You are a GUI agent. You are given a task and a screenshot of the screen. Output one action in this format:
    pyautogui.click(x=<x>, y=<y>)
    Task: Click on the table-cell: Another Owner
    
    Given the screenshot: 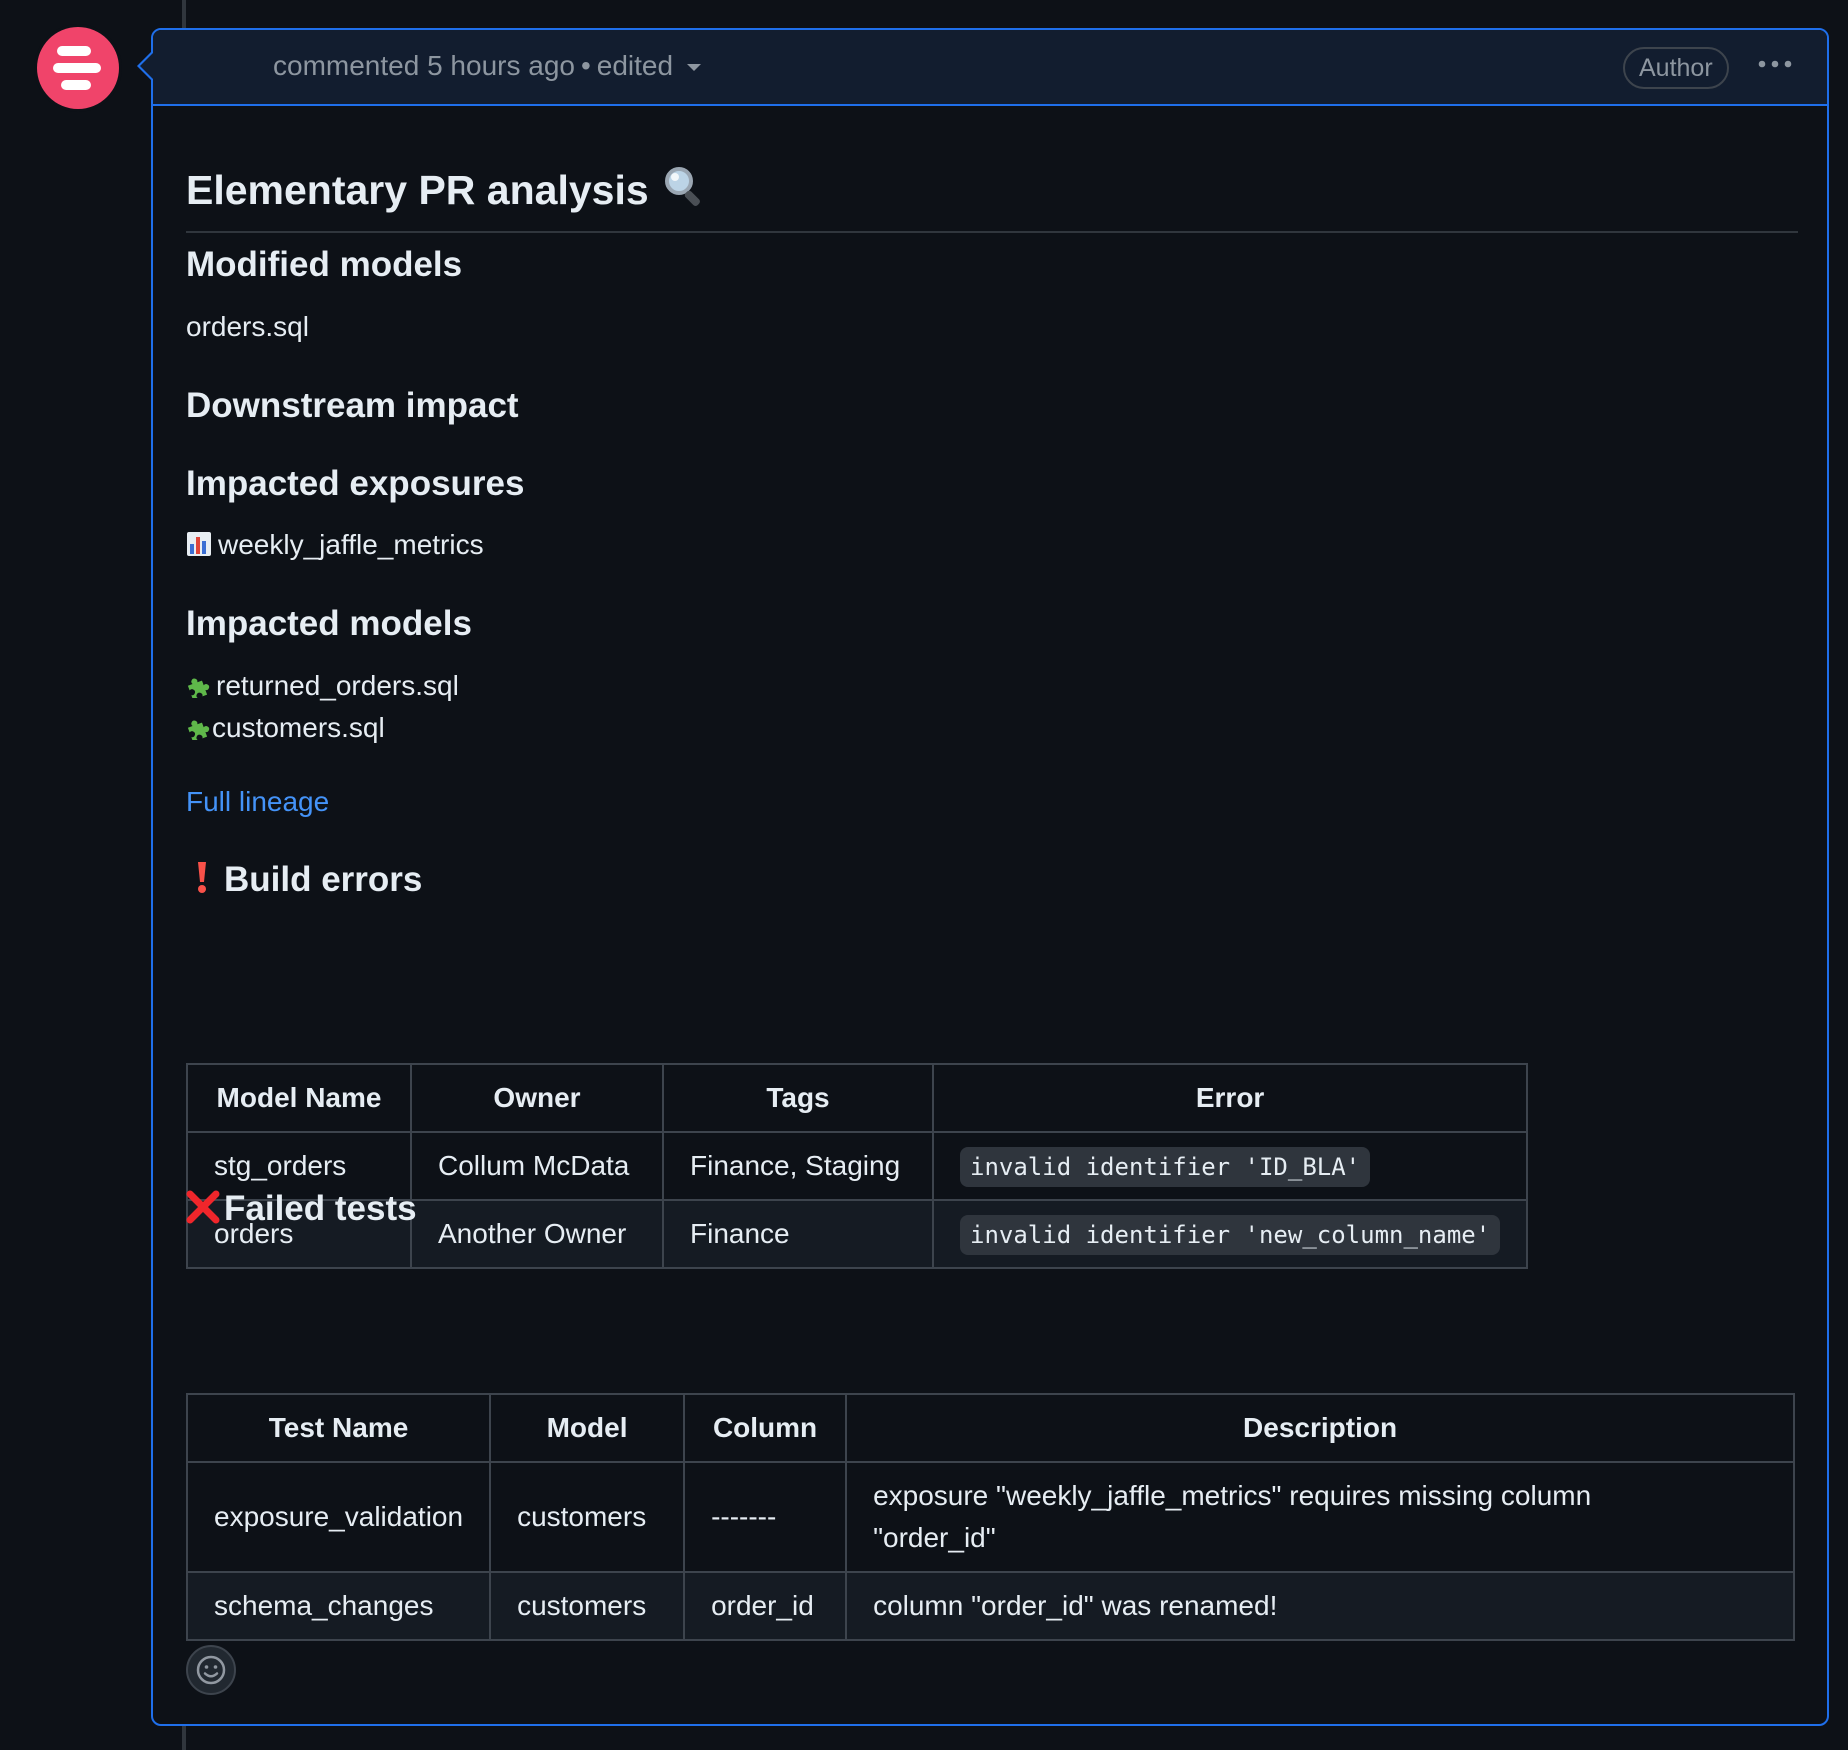 What is the action you would take?
    pyautogui.click(x=537, y=1234)
    